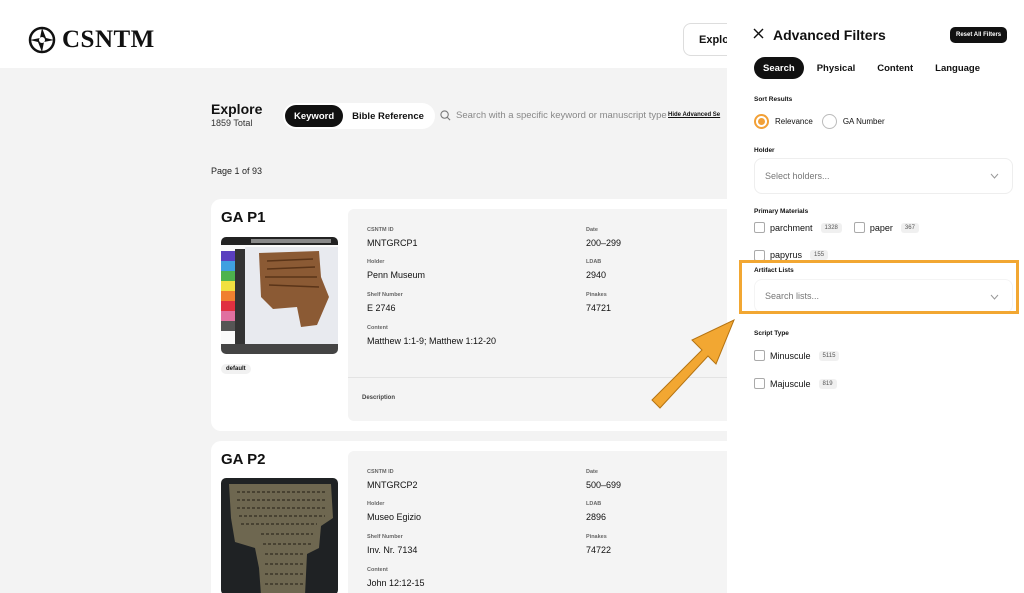  I want to click on minuscule-count: 5115, so click(829, 355).